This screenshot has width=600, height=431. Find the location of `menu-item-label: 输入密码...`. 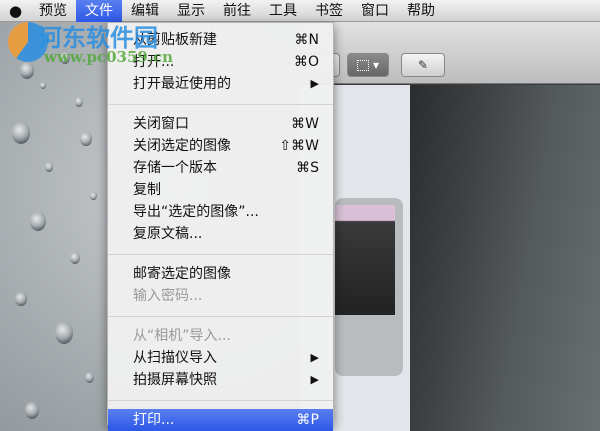

menu-item-label: 输入密码... is located at coordinates (168, 296).